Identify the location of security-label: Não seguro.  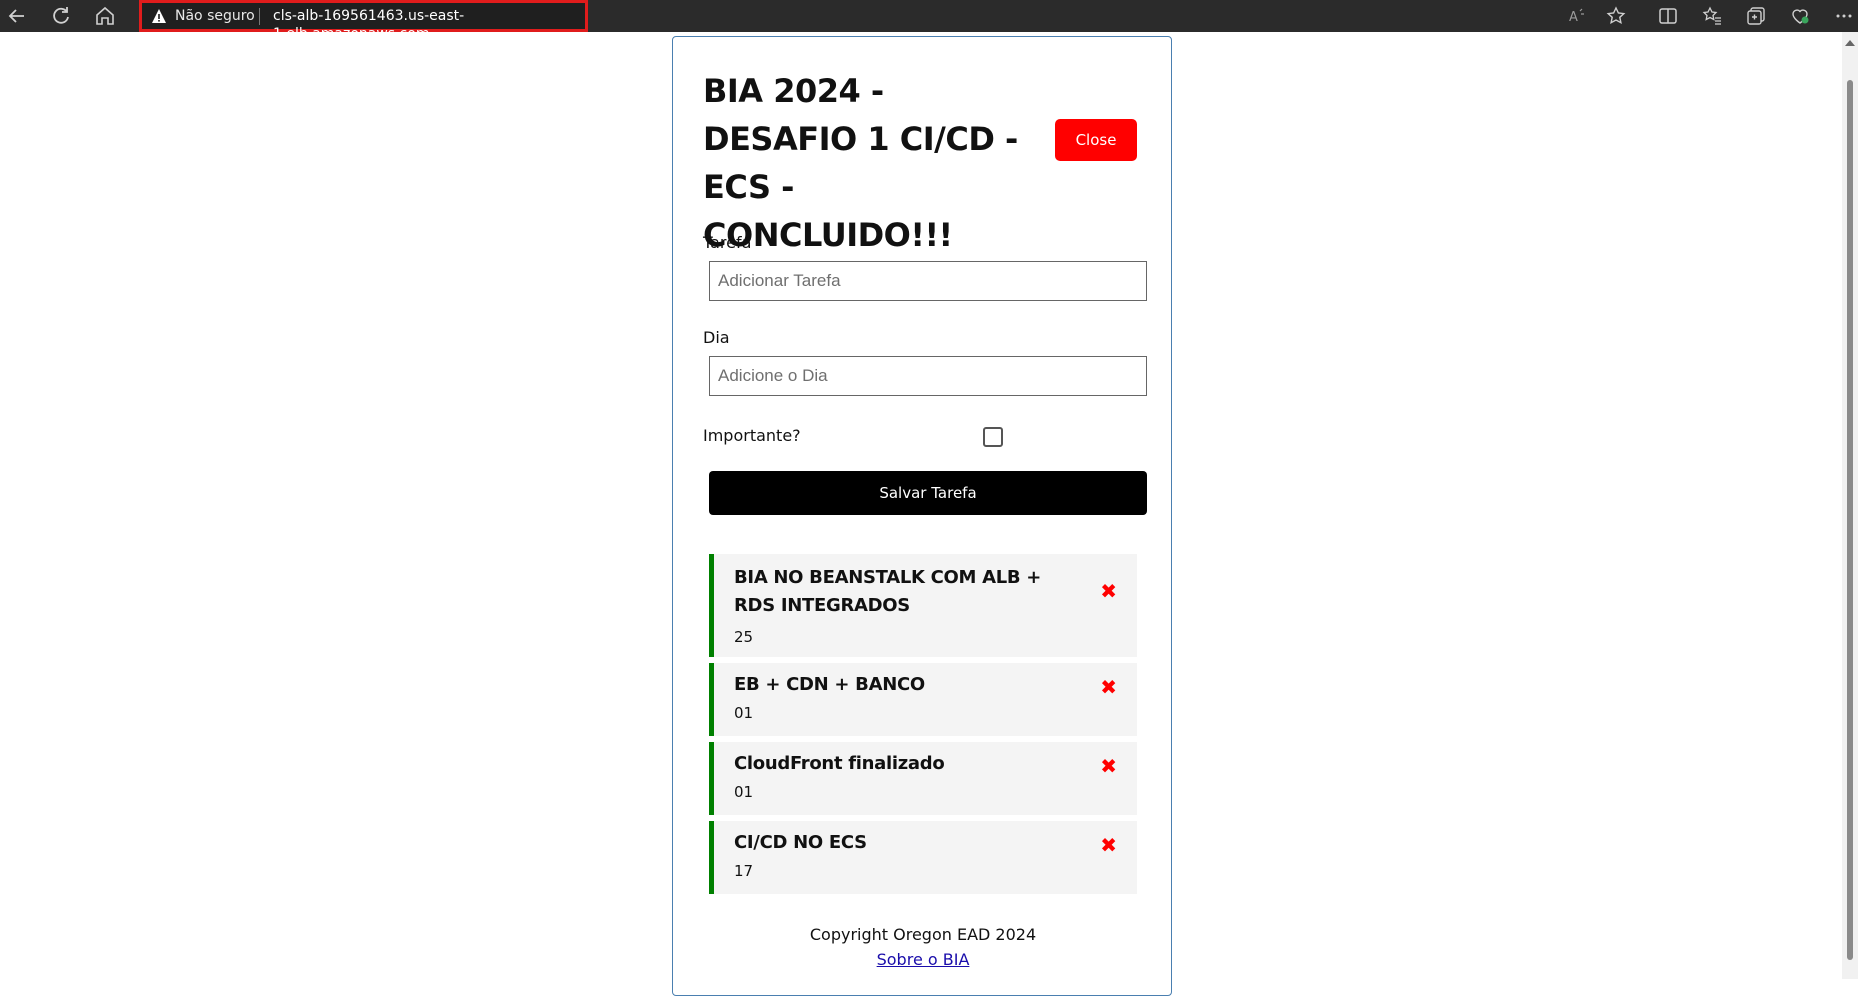
(215, 16).